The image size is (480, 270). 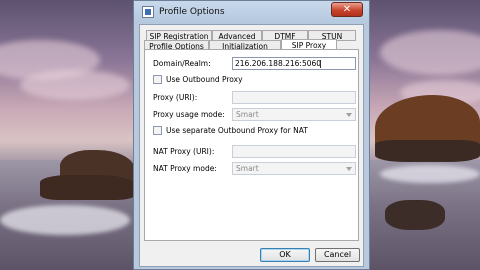 What do you see at coordinates (294, 168) in the screenshot?
I see `nat-proxy-mode-select: Smart` at bounding box center [294, 168].